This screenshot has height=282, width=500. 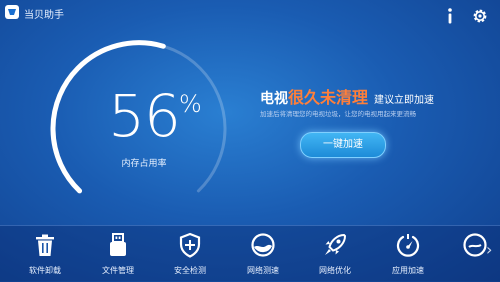 What do you see at coordinates (489, 249) in the screenshot?
I see `scroll-right-arrow-icon: ›` at bounding box center [489, 249].